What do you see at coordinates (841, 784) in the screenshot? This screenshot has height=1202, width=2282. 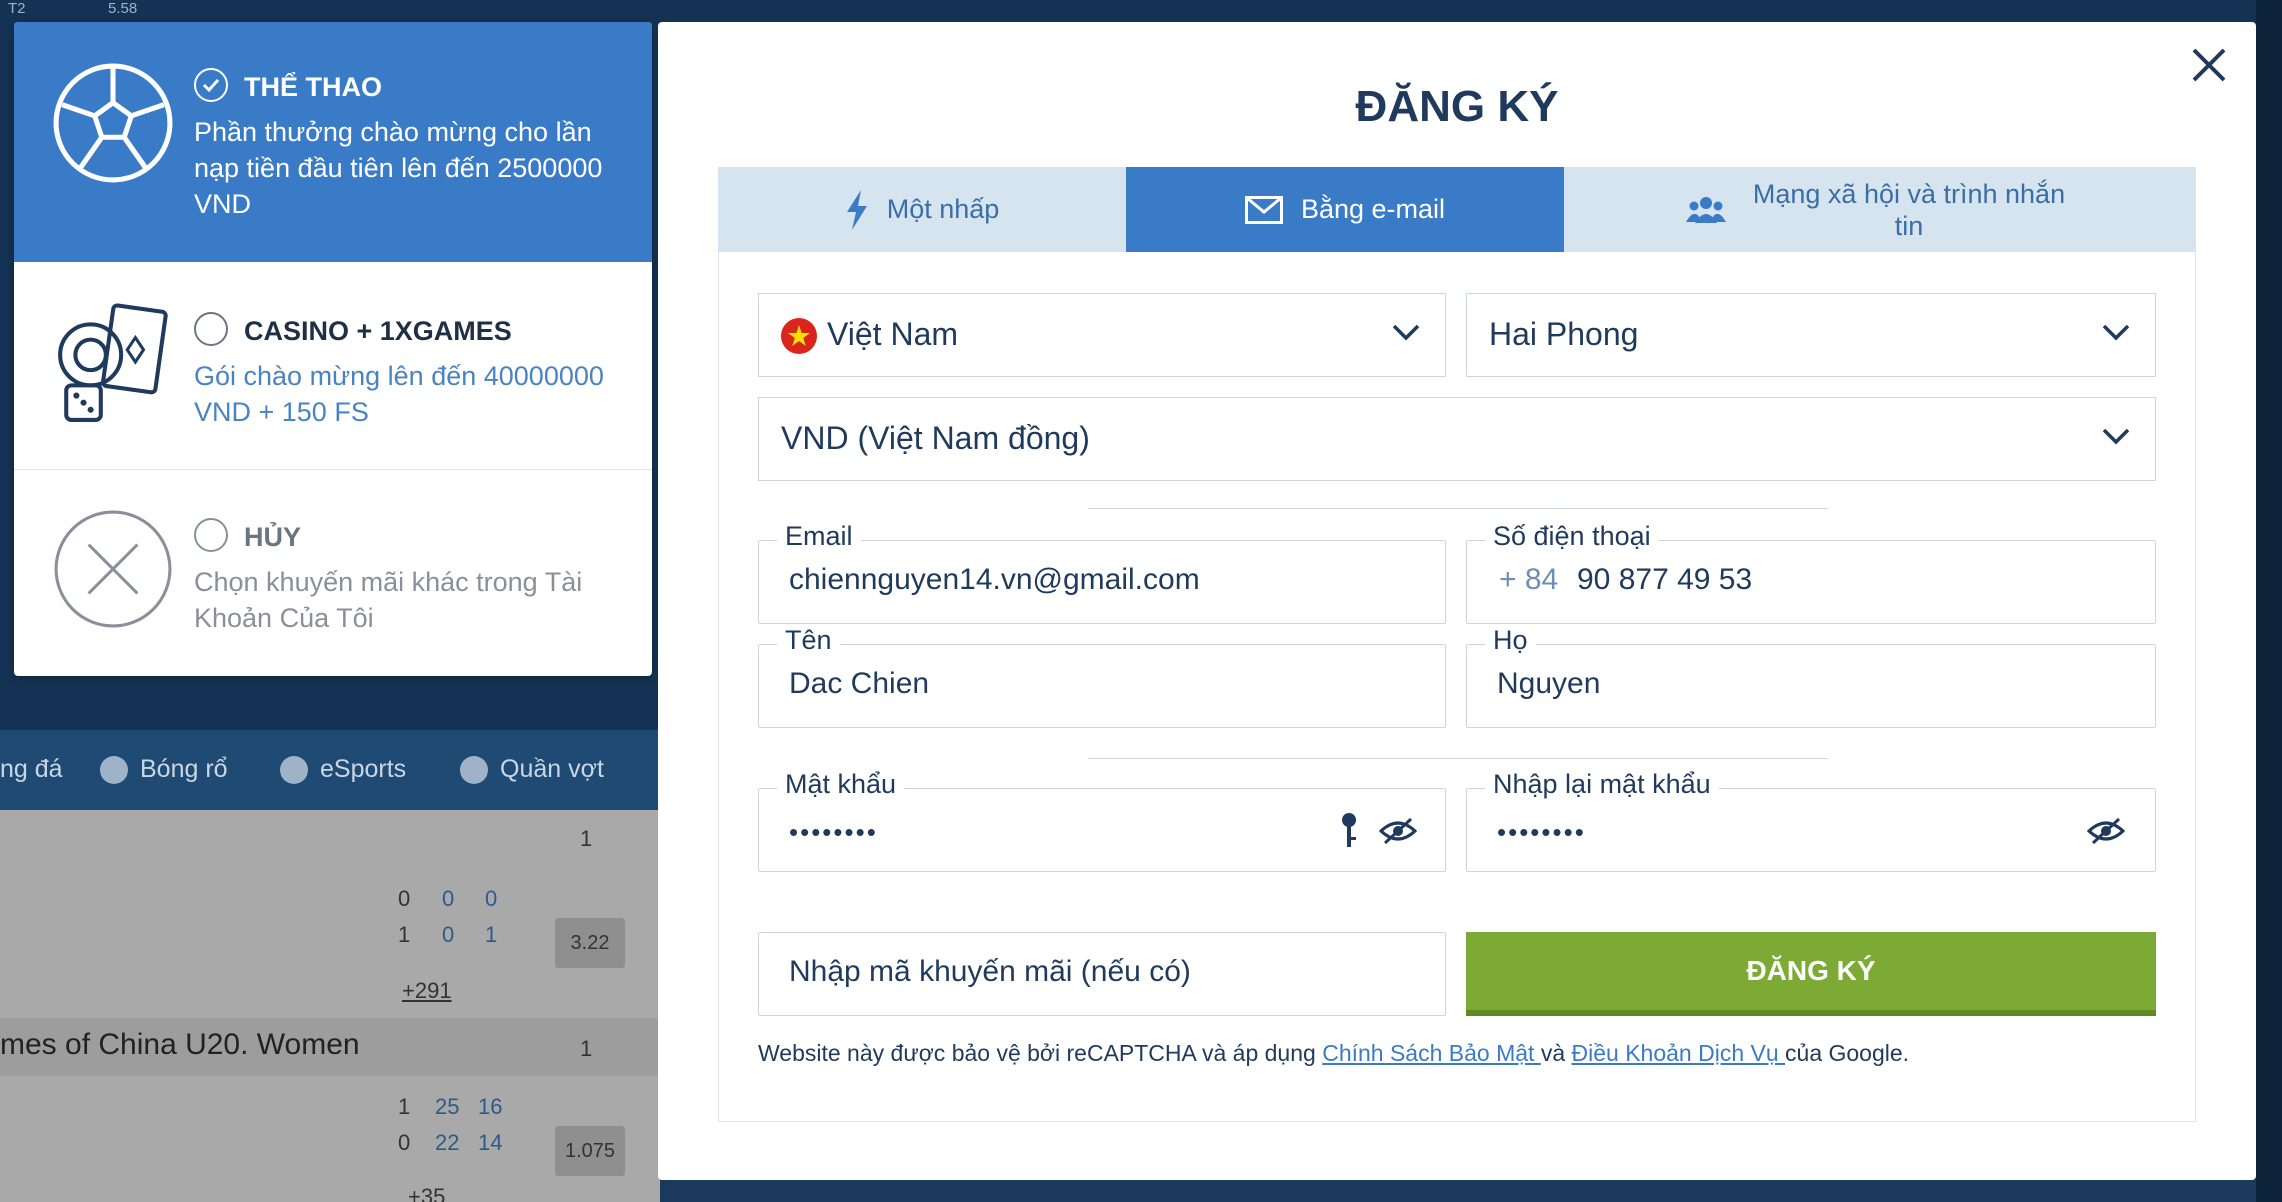 I see `password-label: Mật khẩu` at bounding box center [841, 784].